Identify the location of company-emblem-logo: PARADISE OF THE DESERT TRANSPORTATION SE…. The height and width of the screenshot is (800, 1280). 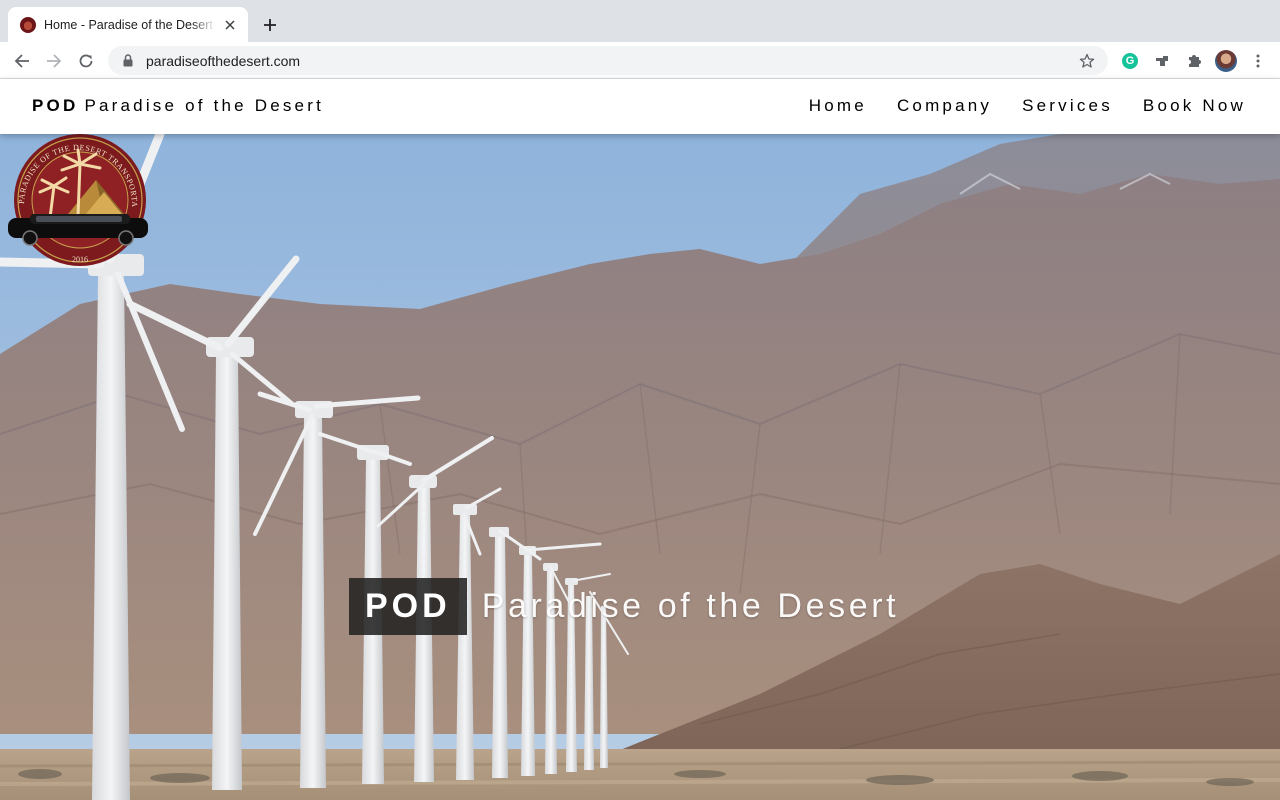
(74, 200).